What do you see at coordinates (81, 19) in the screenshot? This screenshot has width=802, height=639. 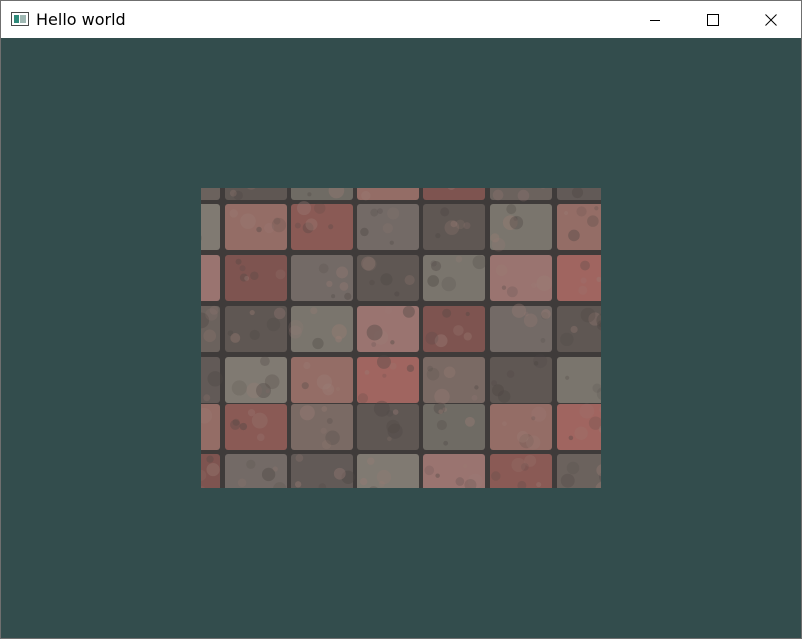 I see `window-title: Hello world` at bounding box center [81, 19].